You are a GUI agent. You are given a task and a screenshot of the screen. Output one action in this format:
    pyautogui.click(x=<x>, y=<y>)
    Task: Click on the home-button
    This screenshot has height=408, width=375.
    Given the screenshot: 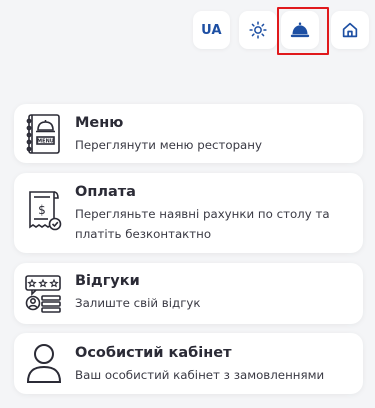 What is the action you would take?
    pyautogui.click(x=350, y=30)
    